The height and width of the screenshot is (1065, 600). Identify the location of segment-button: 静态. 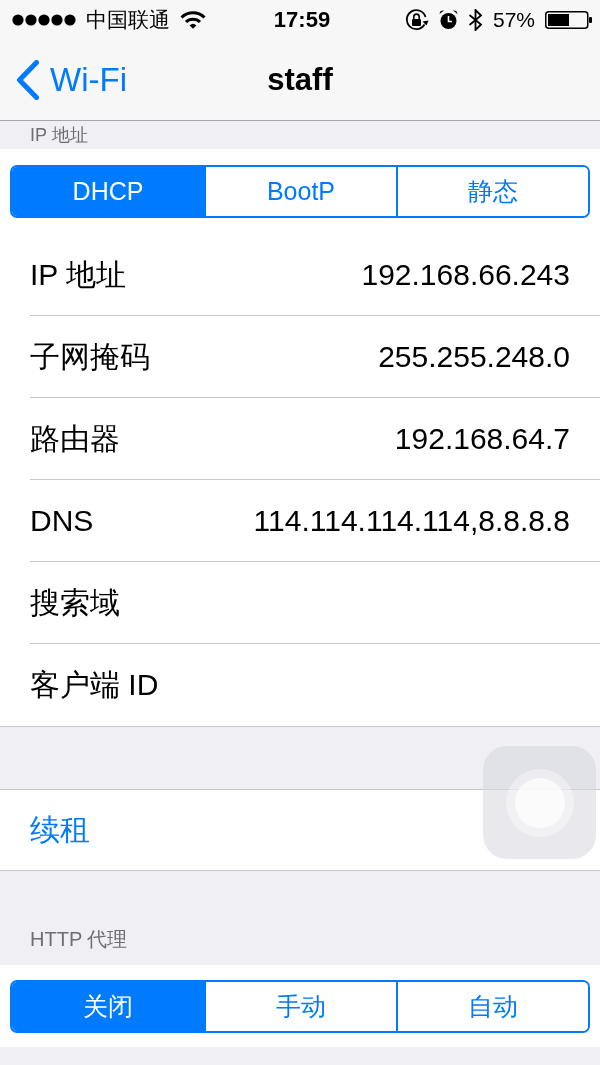
(492, 191).